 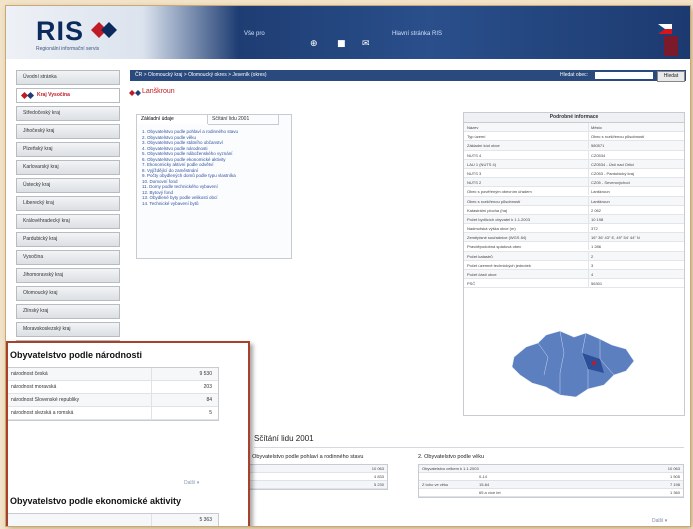 What do you see at coordinates (596, 127) in the screenshot?
I see `info-value: Město` at bounding box center [596, 127].